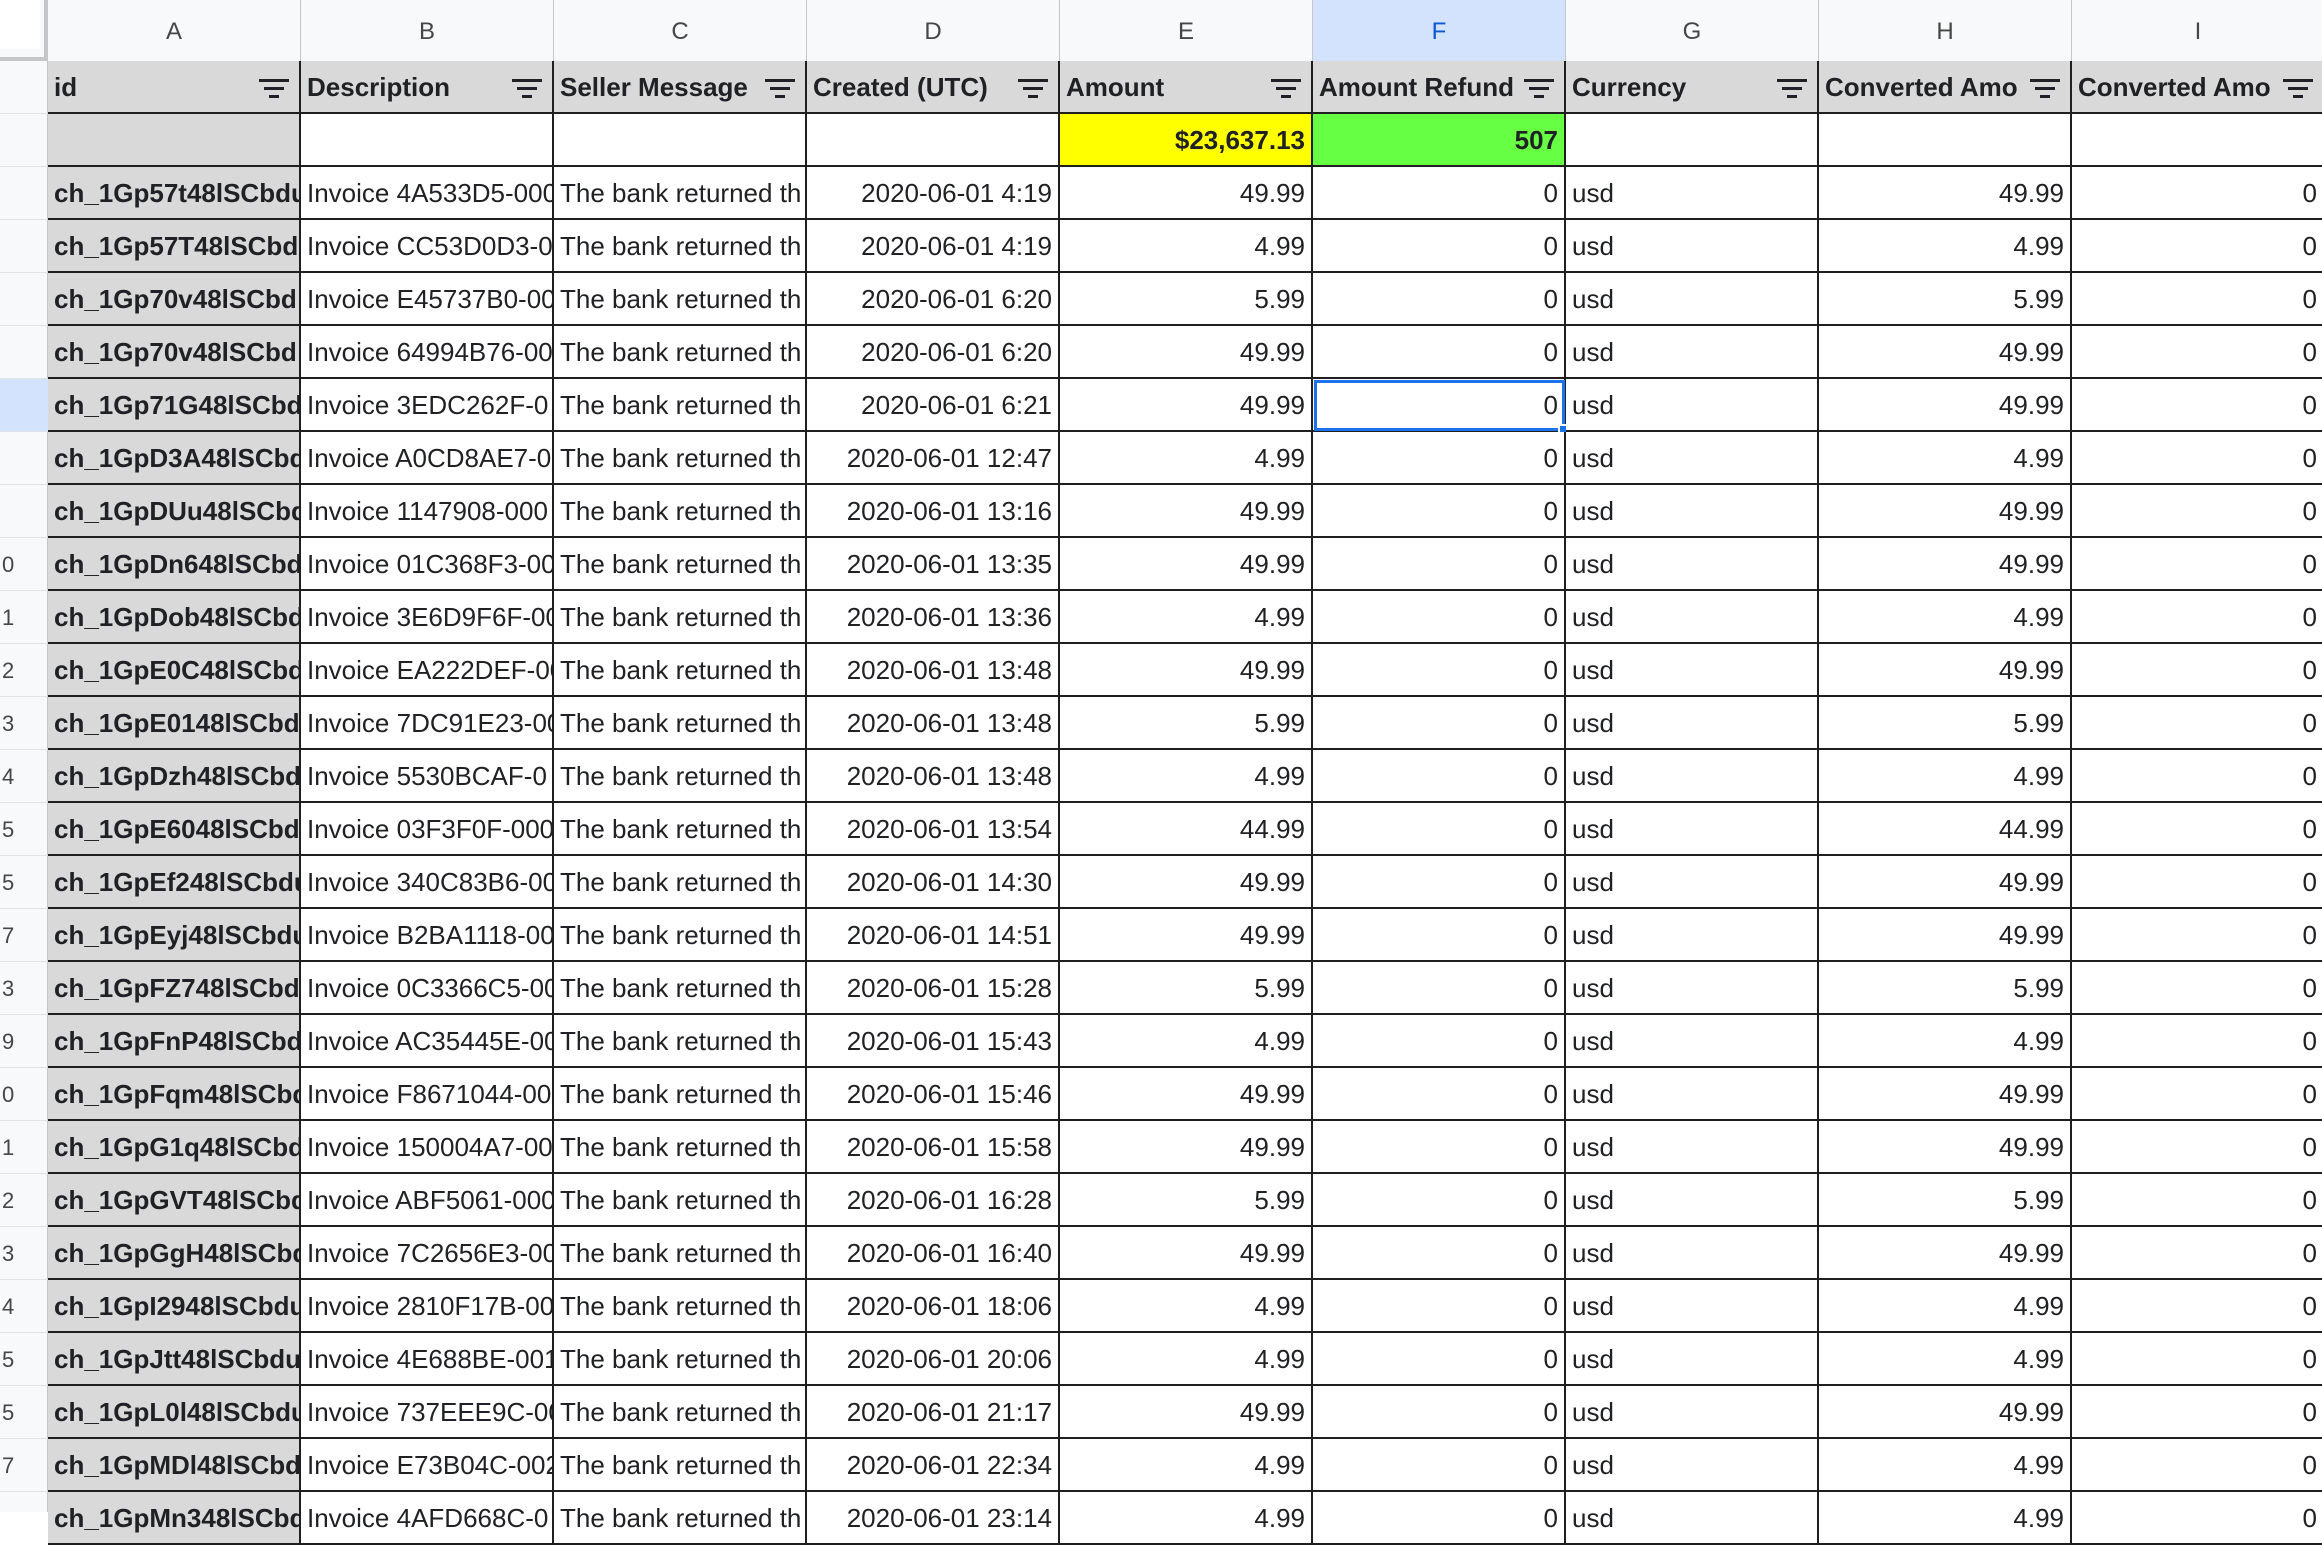  Describe the element at coordinates (933, 405) in the screenshot. I see `cell-created: 2020-06-01 6:21` at that location.